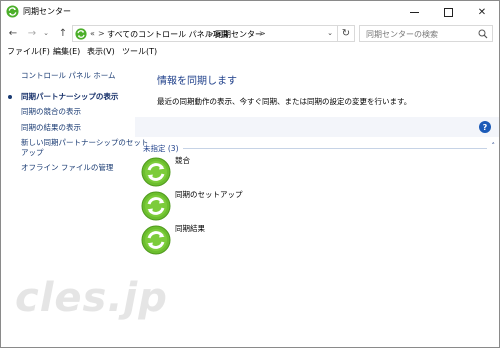  I want to click on menu-tools: ツール(T), so click(139, 51).